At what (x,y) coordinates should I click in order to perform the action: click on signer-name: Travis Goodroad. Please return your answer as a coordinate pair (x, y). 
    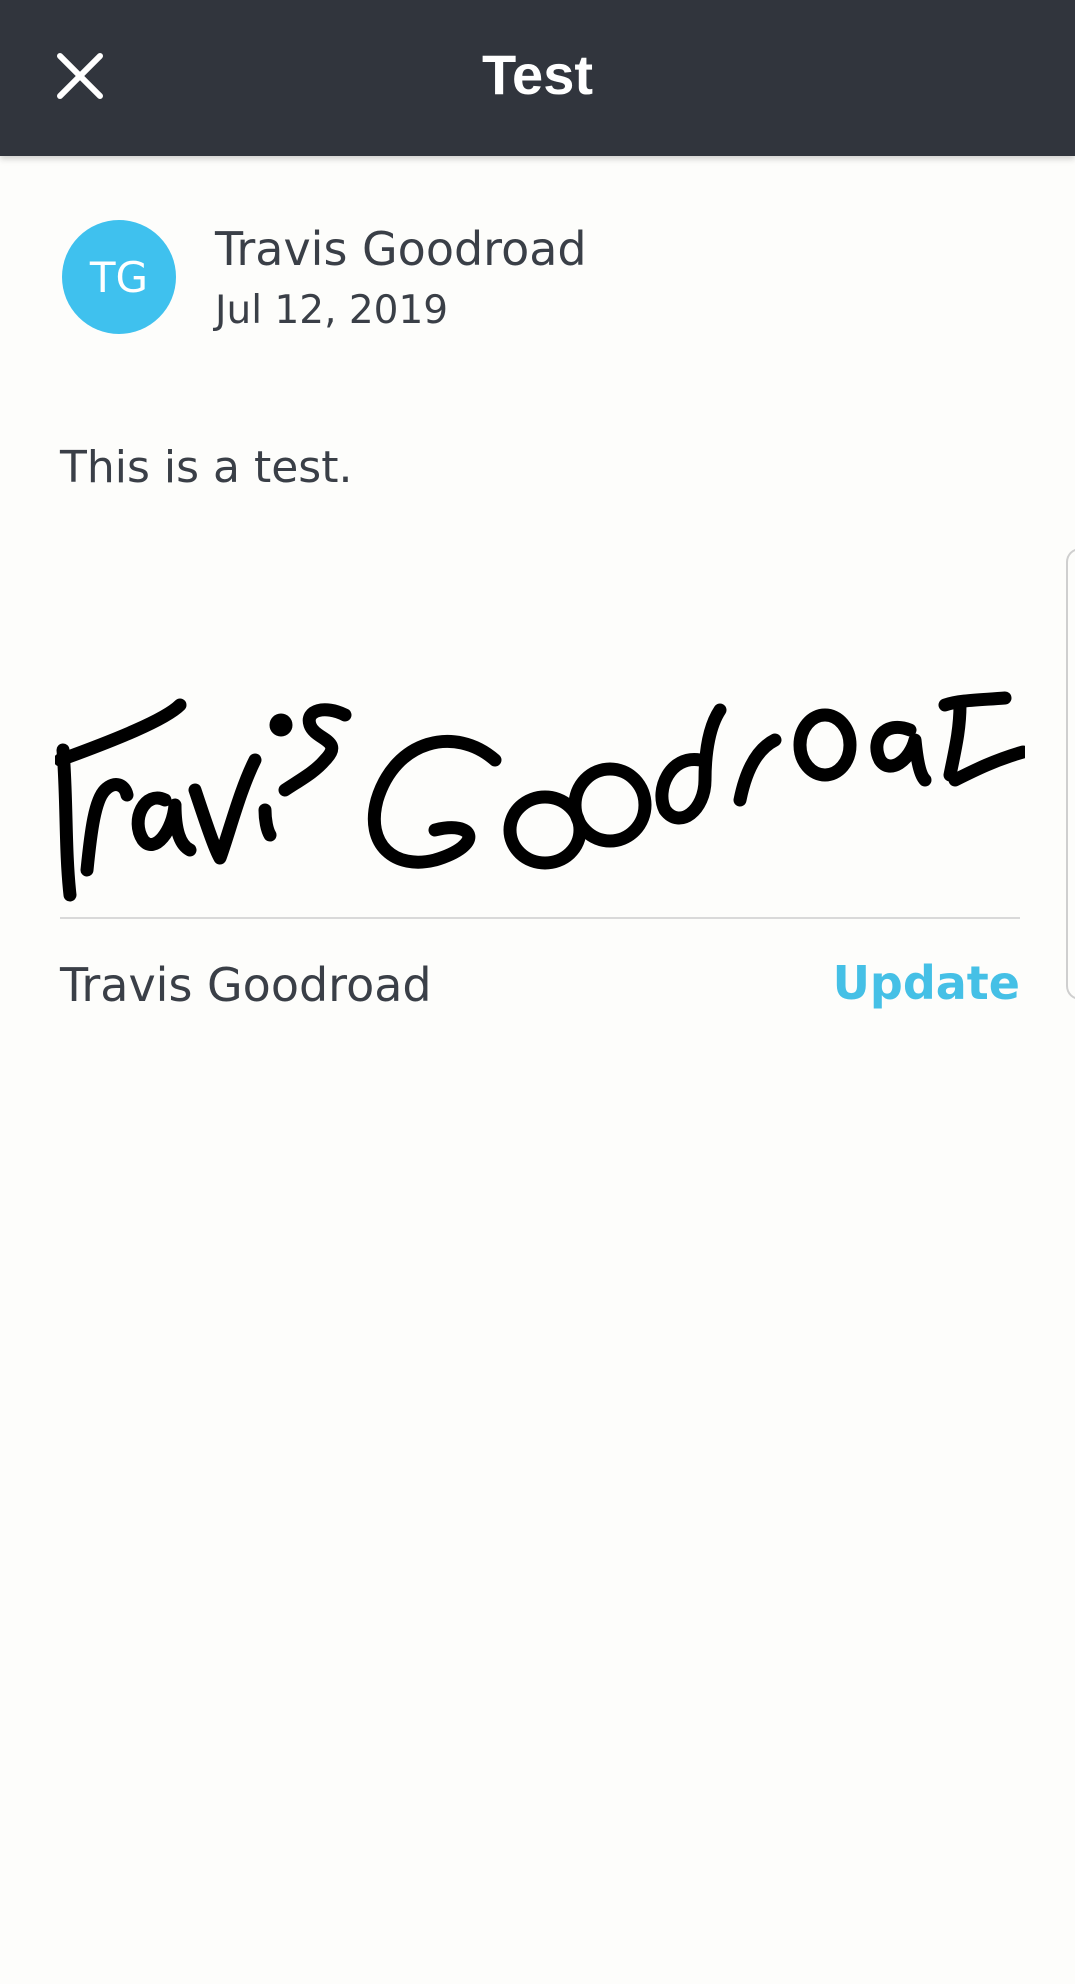
    Looking at the image, I should click on (246, 985).